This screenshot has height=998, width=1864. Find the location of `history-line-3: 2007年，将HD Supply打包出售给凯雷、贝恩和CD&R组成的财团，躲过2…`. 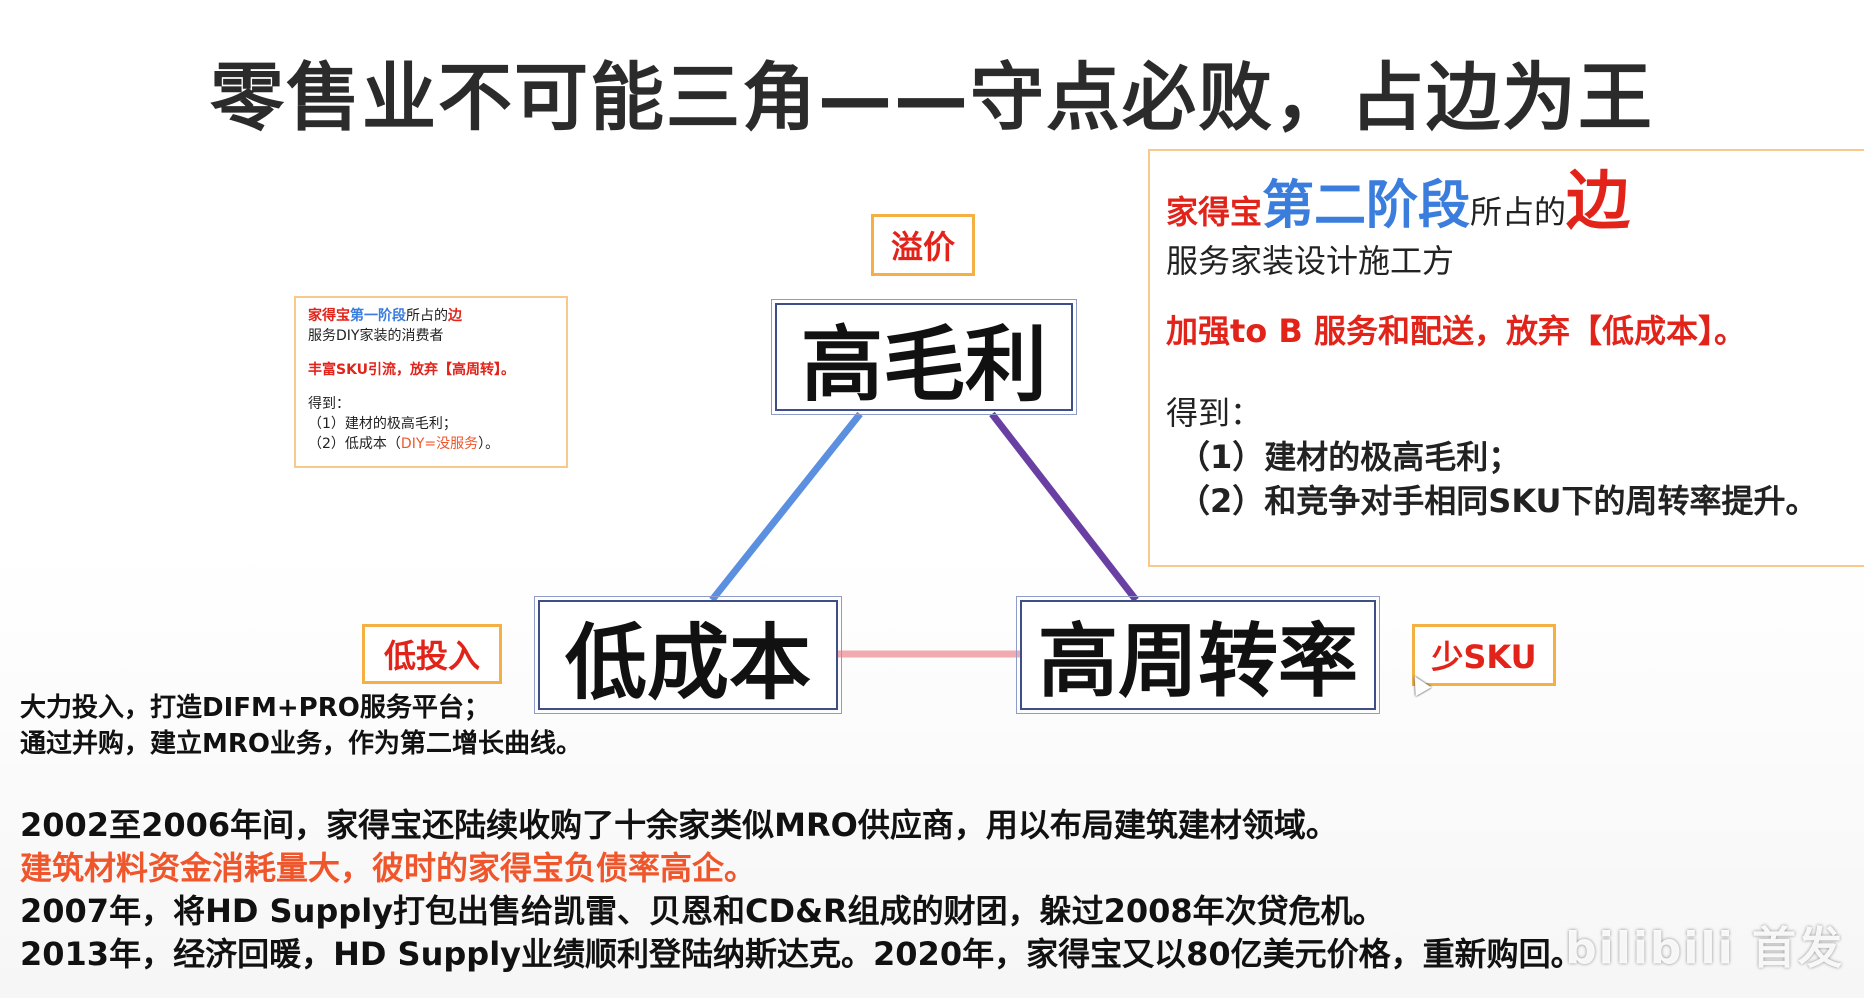

history-line-3: 2007年，将HD Supply打包出售给凯雷、贝恩和CD&R组成的财团，躲过2… is located at coordinates (702, 911).